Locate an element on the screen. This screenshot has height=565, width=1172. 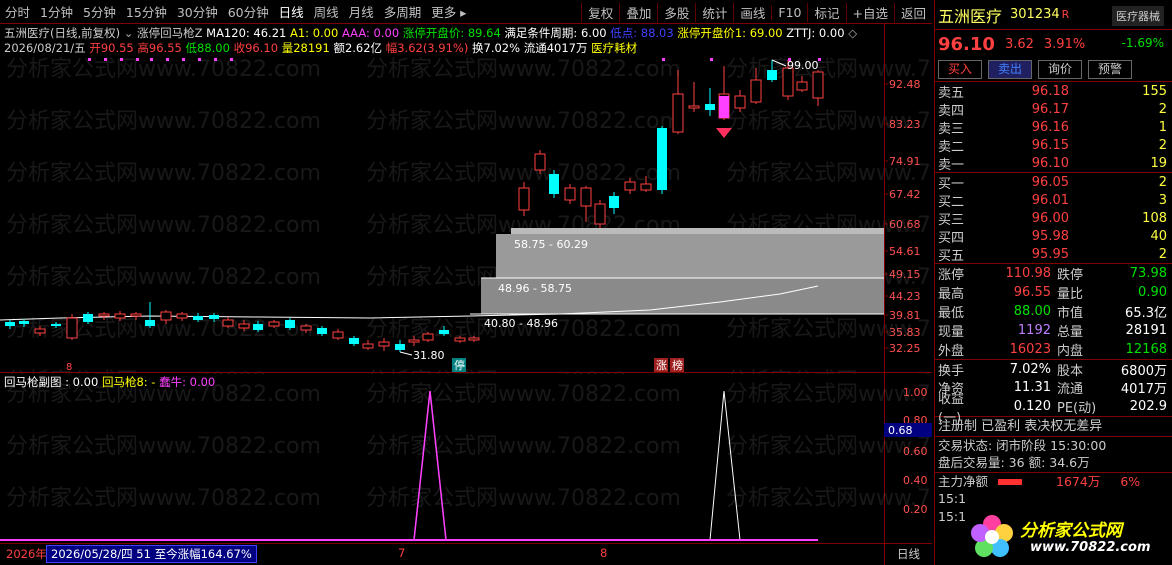
quote-value-2: 12168 is located at coordinates (1146, 349).